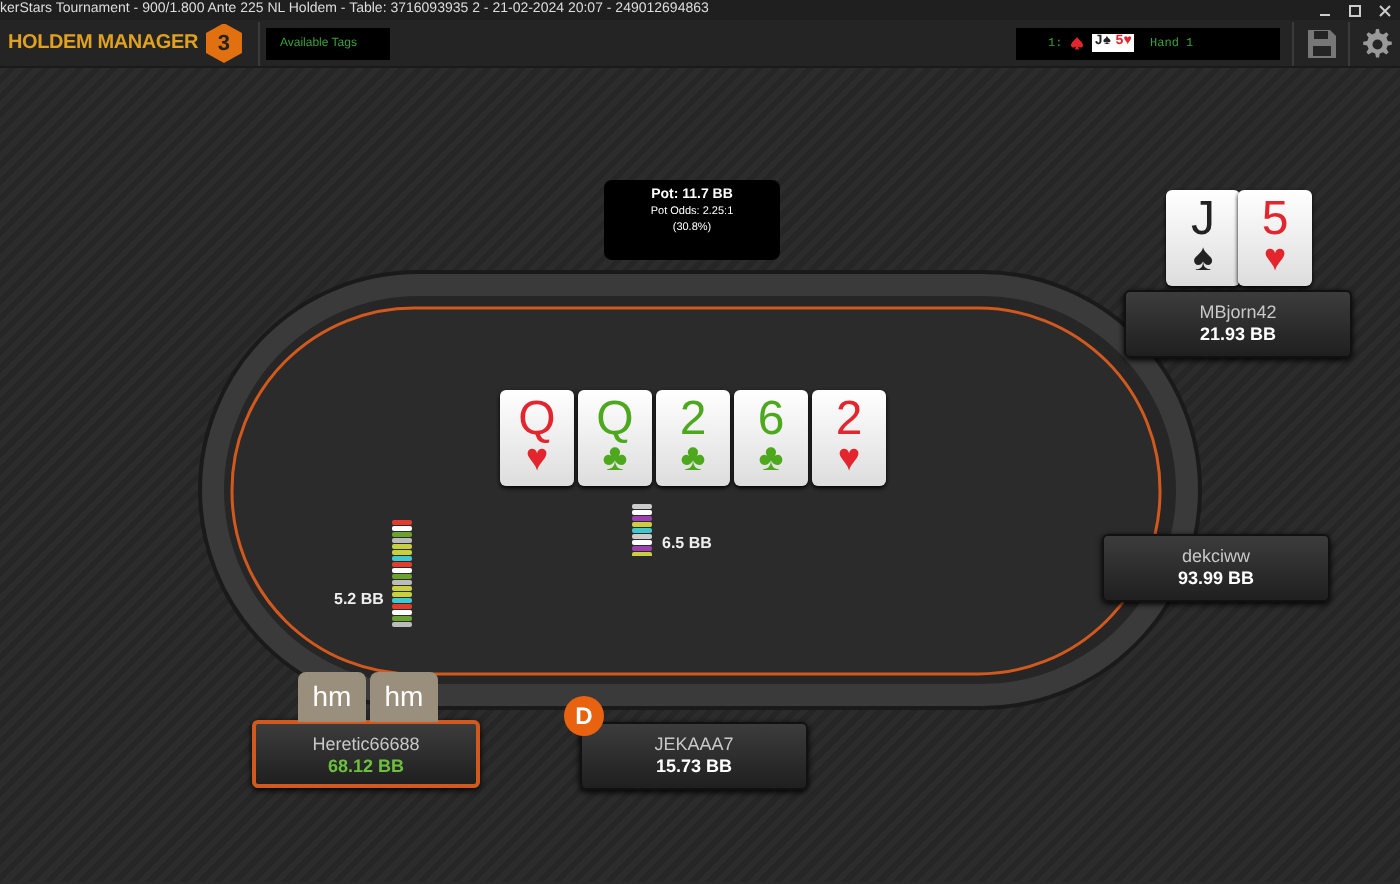  I want to click on player-stack: 21.93 BB, so click(1238, 335).